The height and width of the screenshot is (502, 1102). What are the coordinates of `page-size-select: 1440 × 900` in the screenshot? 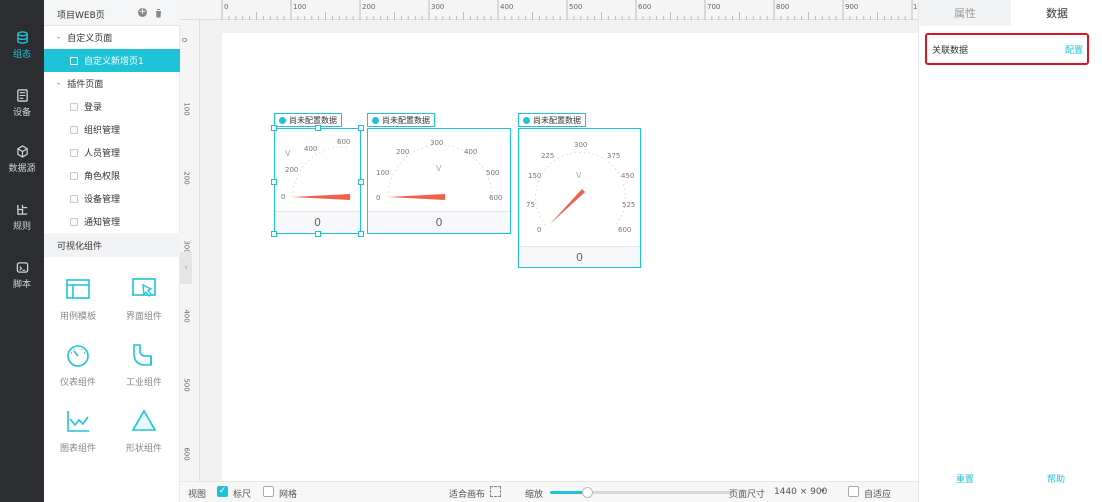 It's located at (800, 492).